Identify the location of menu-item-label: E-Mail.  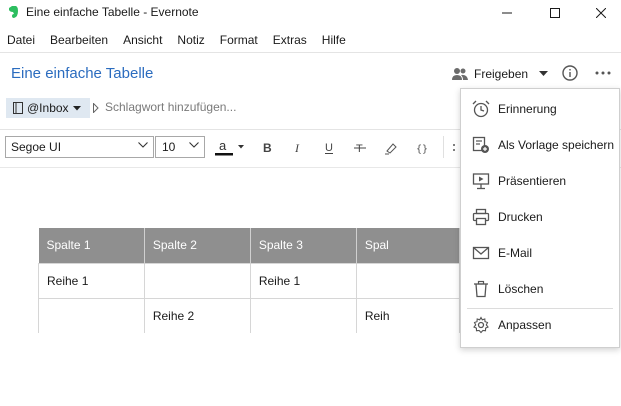
(515, 253).